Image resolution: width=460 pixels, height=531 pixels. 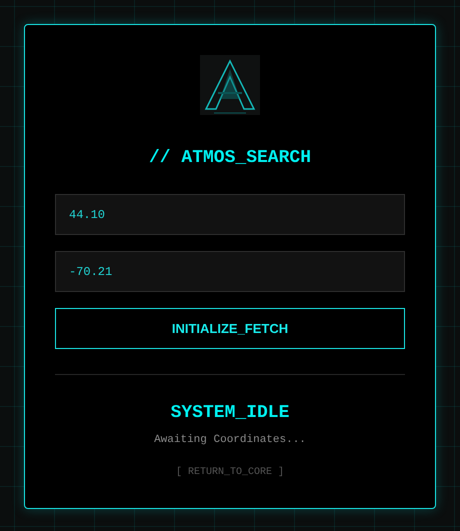 I want to click on fetch-button: INITIALIZE_FETCH, so click(x=230, y=328).